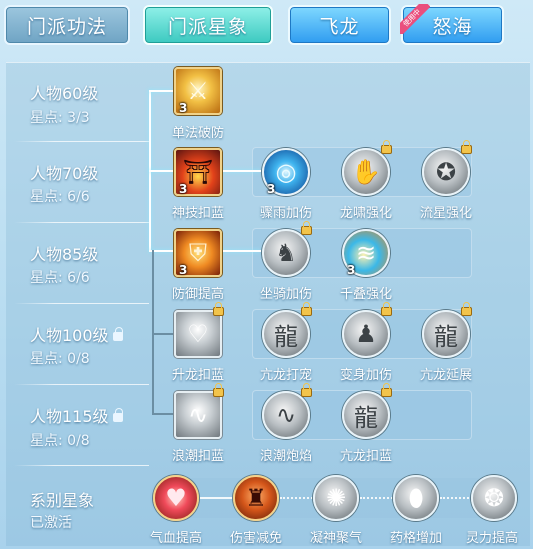 This screenshot has width=533, height=549. What do you see at coordinates (62, 500) in the screenshot?
I see `series-title: 系别星象` at bounding box center [62, 500].